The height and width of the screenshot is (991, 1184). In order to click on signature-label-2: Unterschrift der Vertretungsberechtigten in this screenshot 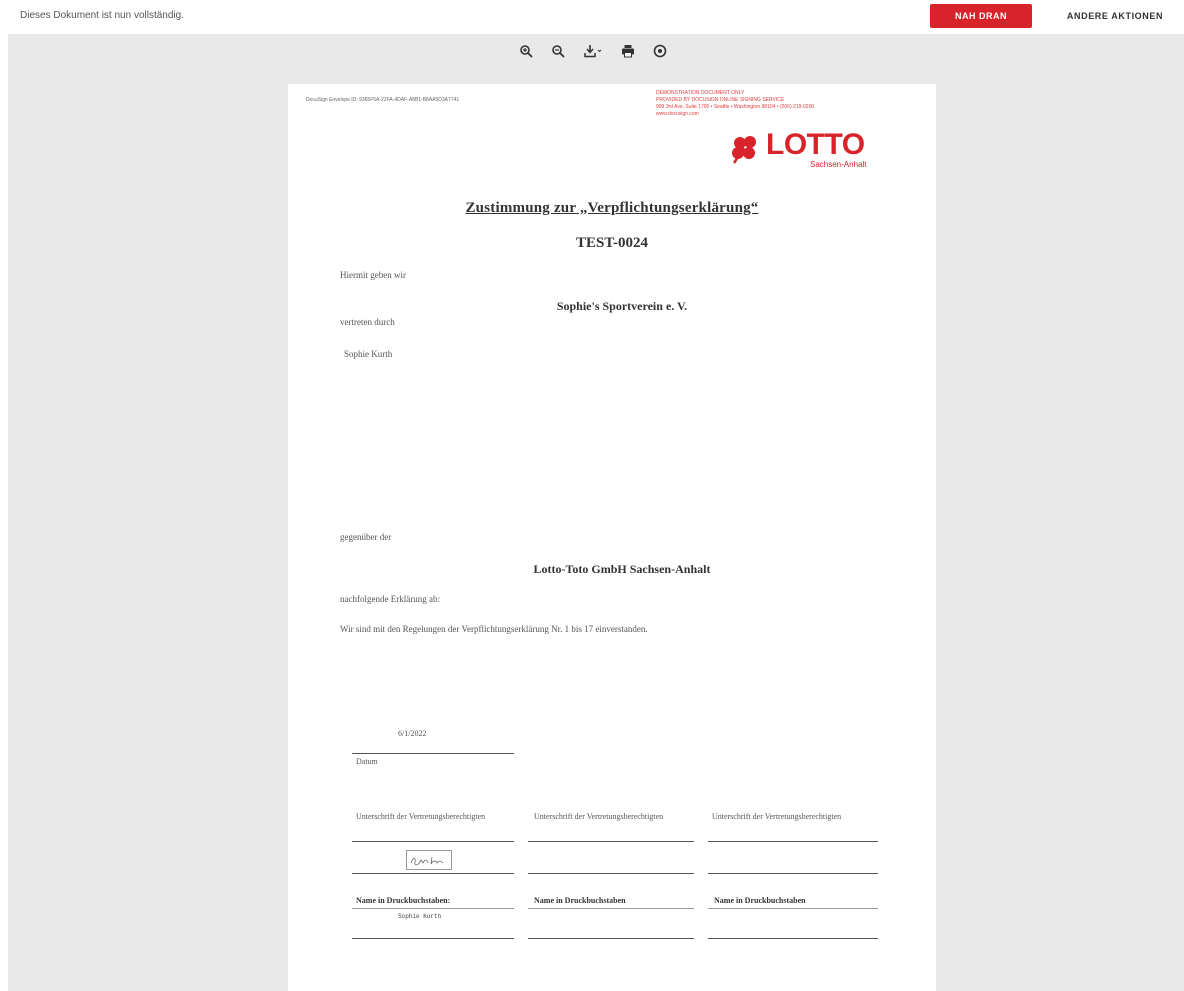, I will do `click(599, 816)`.